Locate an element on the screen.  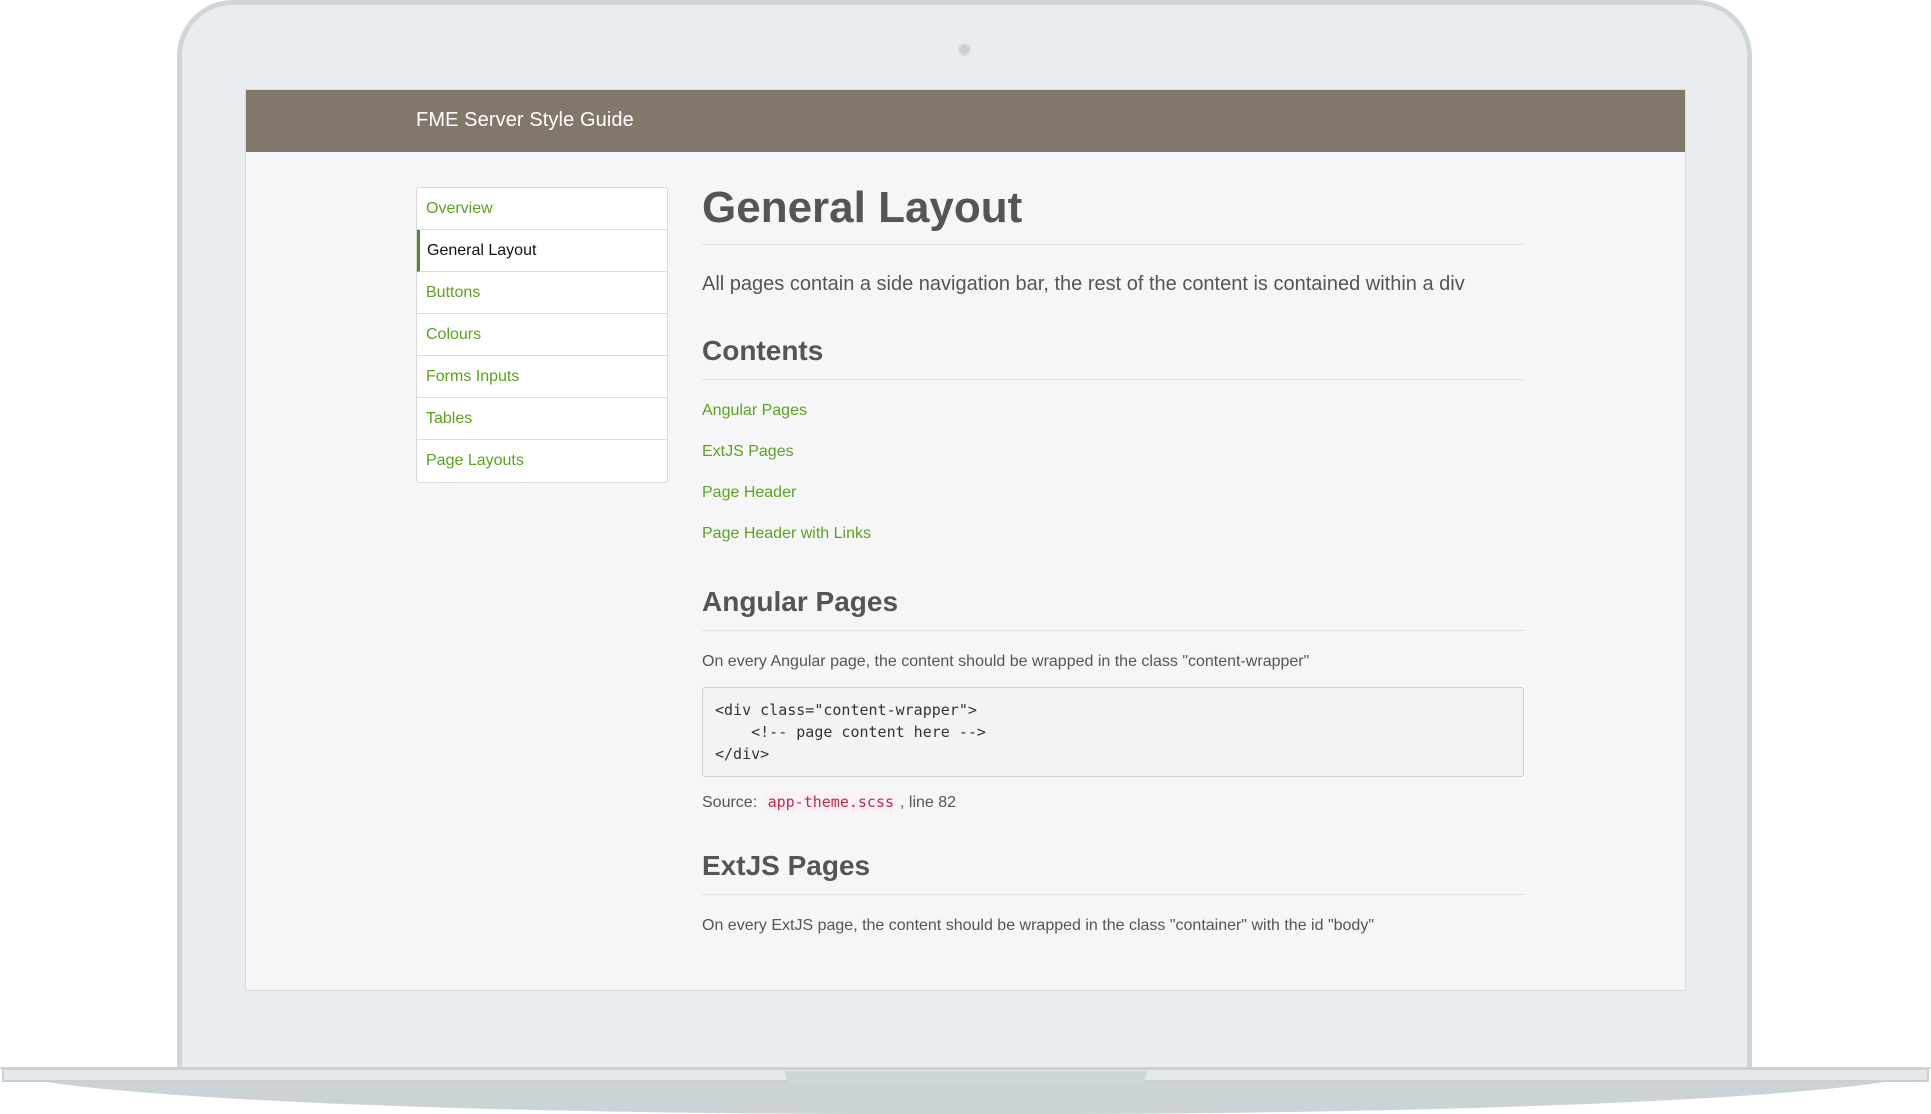
toc-link-page-header: Page Header is located at coordinates (1113, 502).